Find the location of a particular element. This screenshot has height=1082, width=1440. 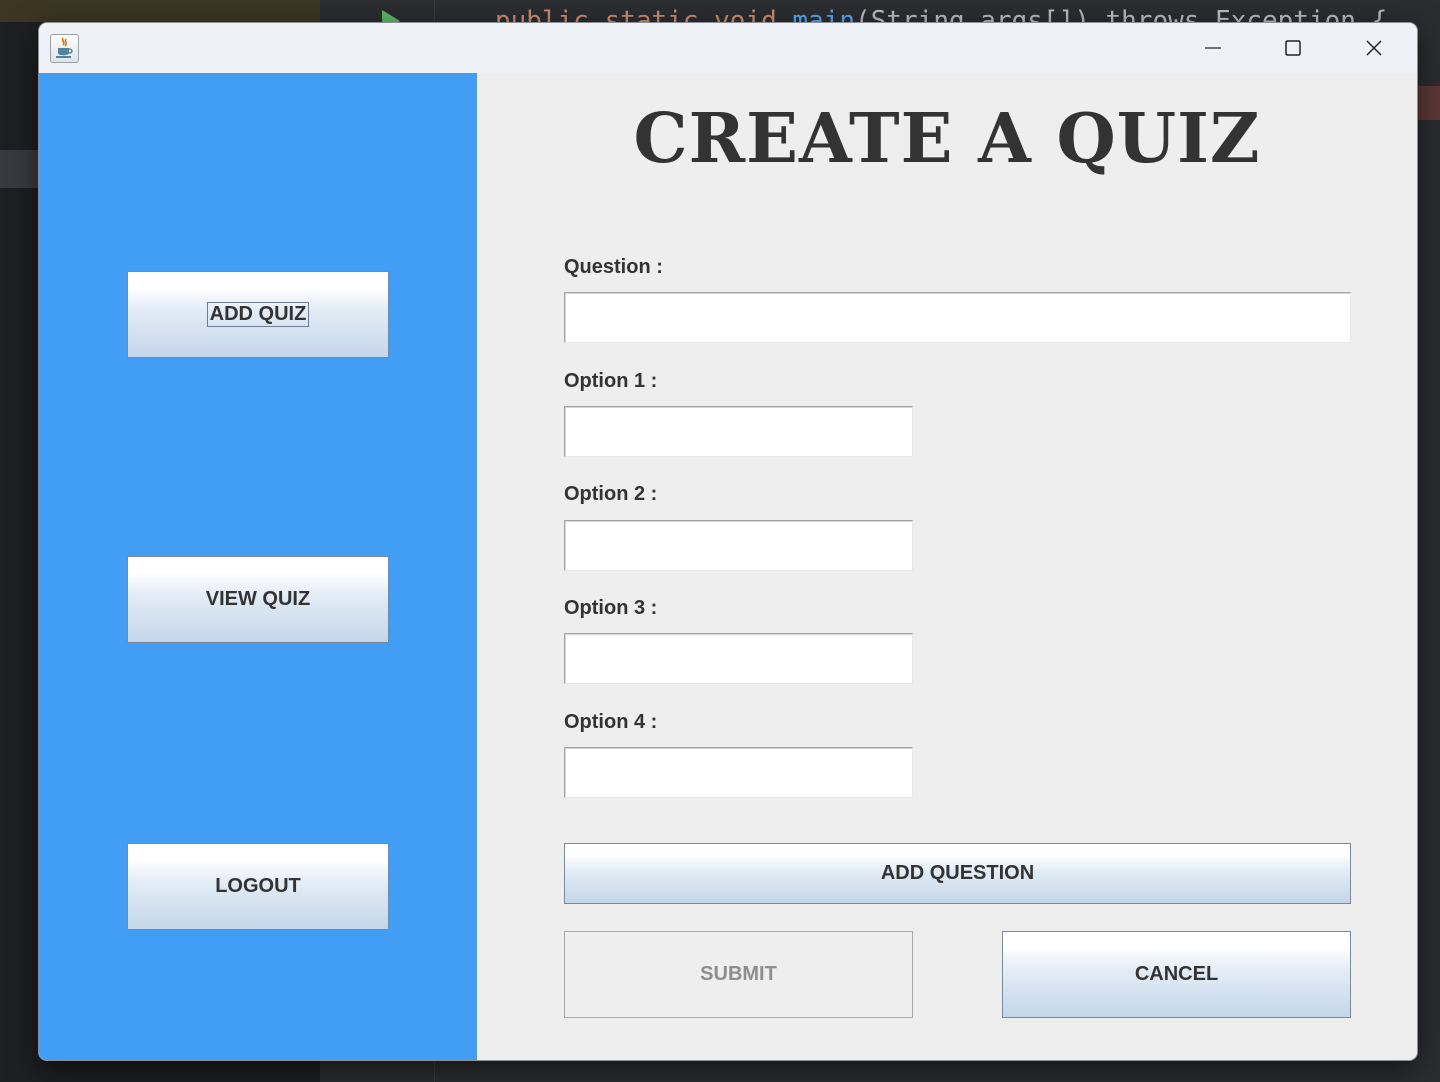

add-question-button: ADD QUESTION is located at coordinates (957, 873).